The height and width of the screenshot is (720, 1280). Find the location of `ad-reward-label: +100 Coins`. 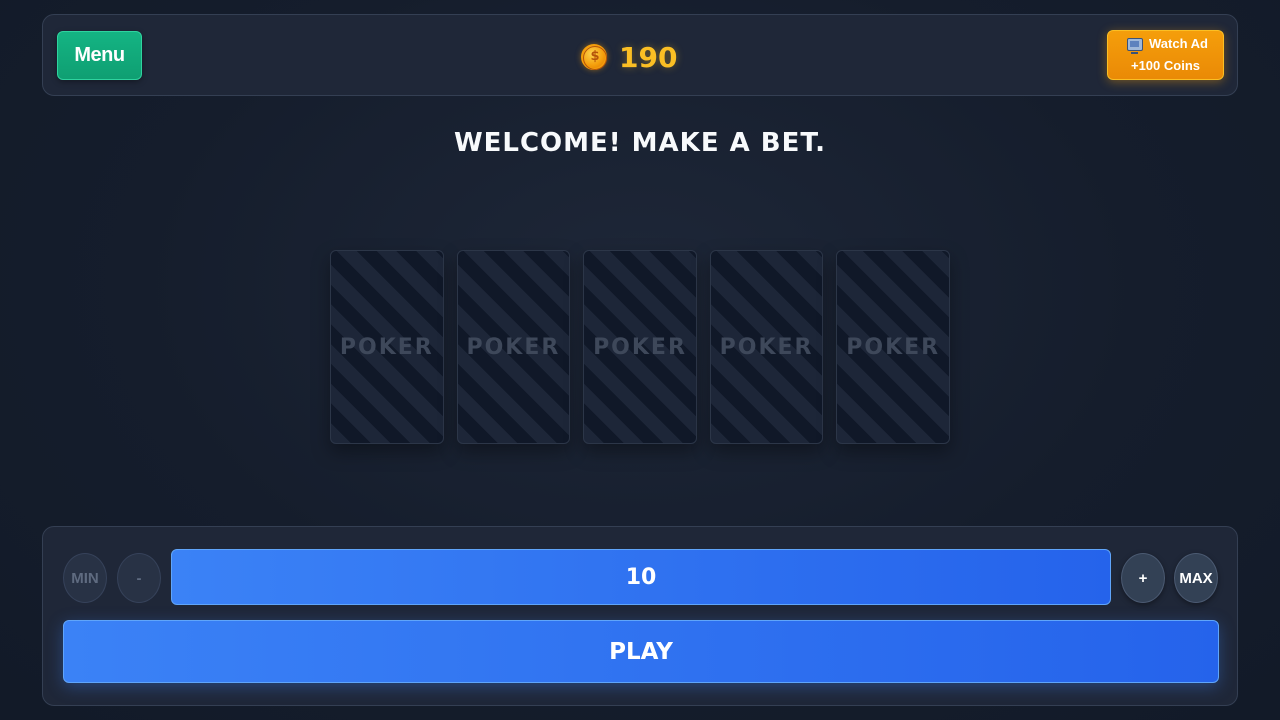

ad-reward-label: +100 Coins is located at coordinates (1165, 65).